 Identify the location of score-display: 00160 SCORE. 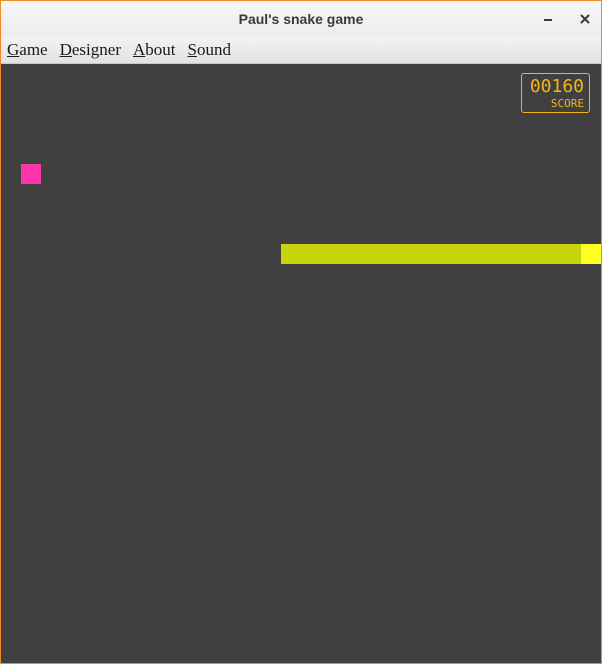
(555, 93).